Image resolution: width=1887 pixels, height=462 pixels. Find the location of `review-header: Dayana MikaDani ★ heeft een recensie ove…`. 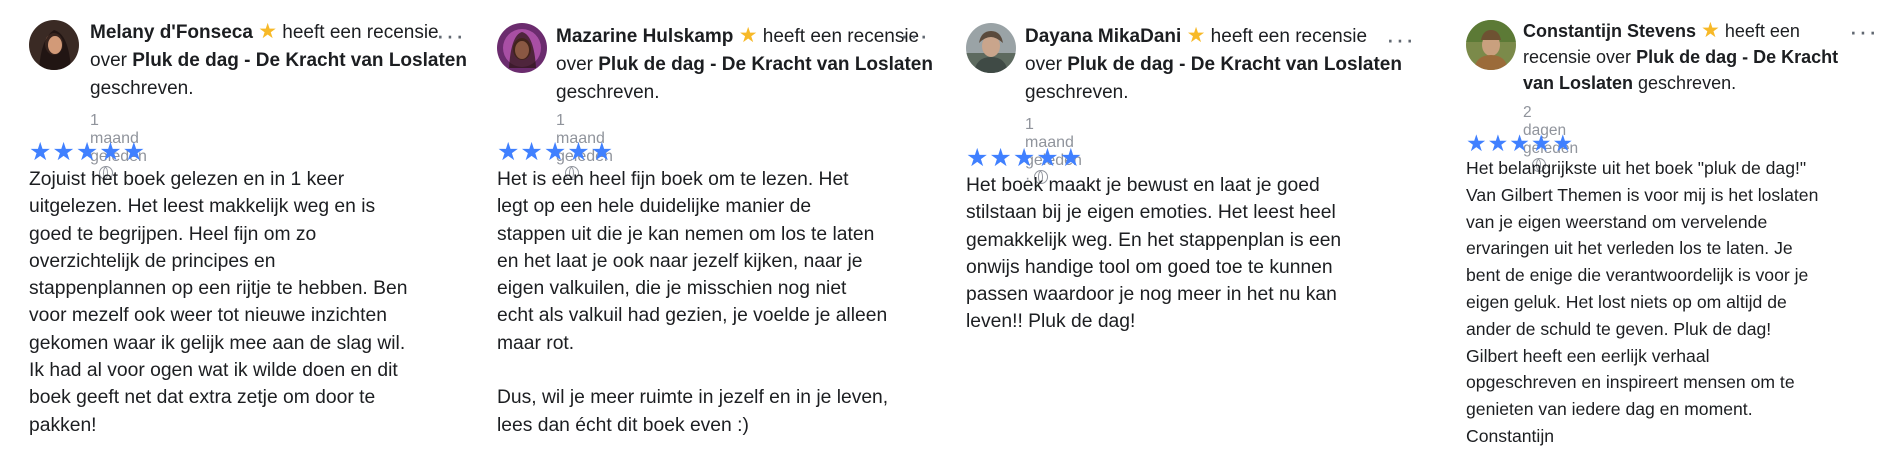

review-header: Dayana MikaDani ★ heeft een recensie ove… is located at coordinates (1213, 63).